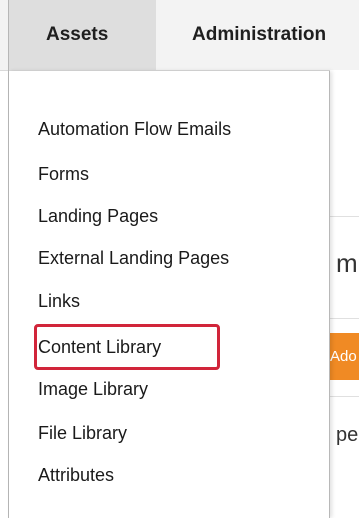  What do you see at coordinates (76, 475) in the screenshot?
I see `menu-item-attributes: Attributes` at bounding box center [76, 475].